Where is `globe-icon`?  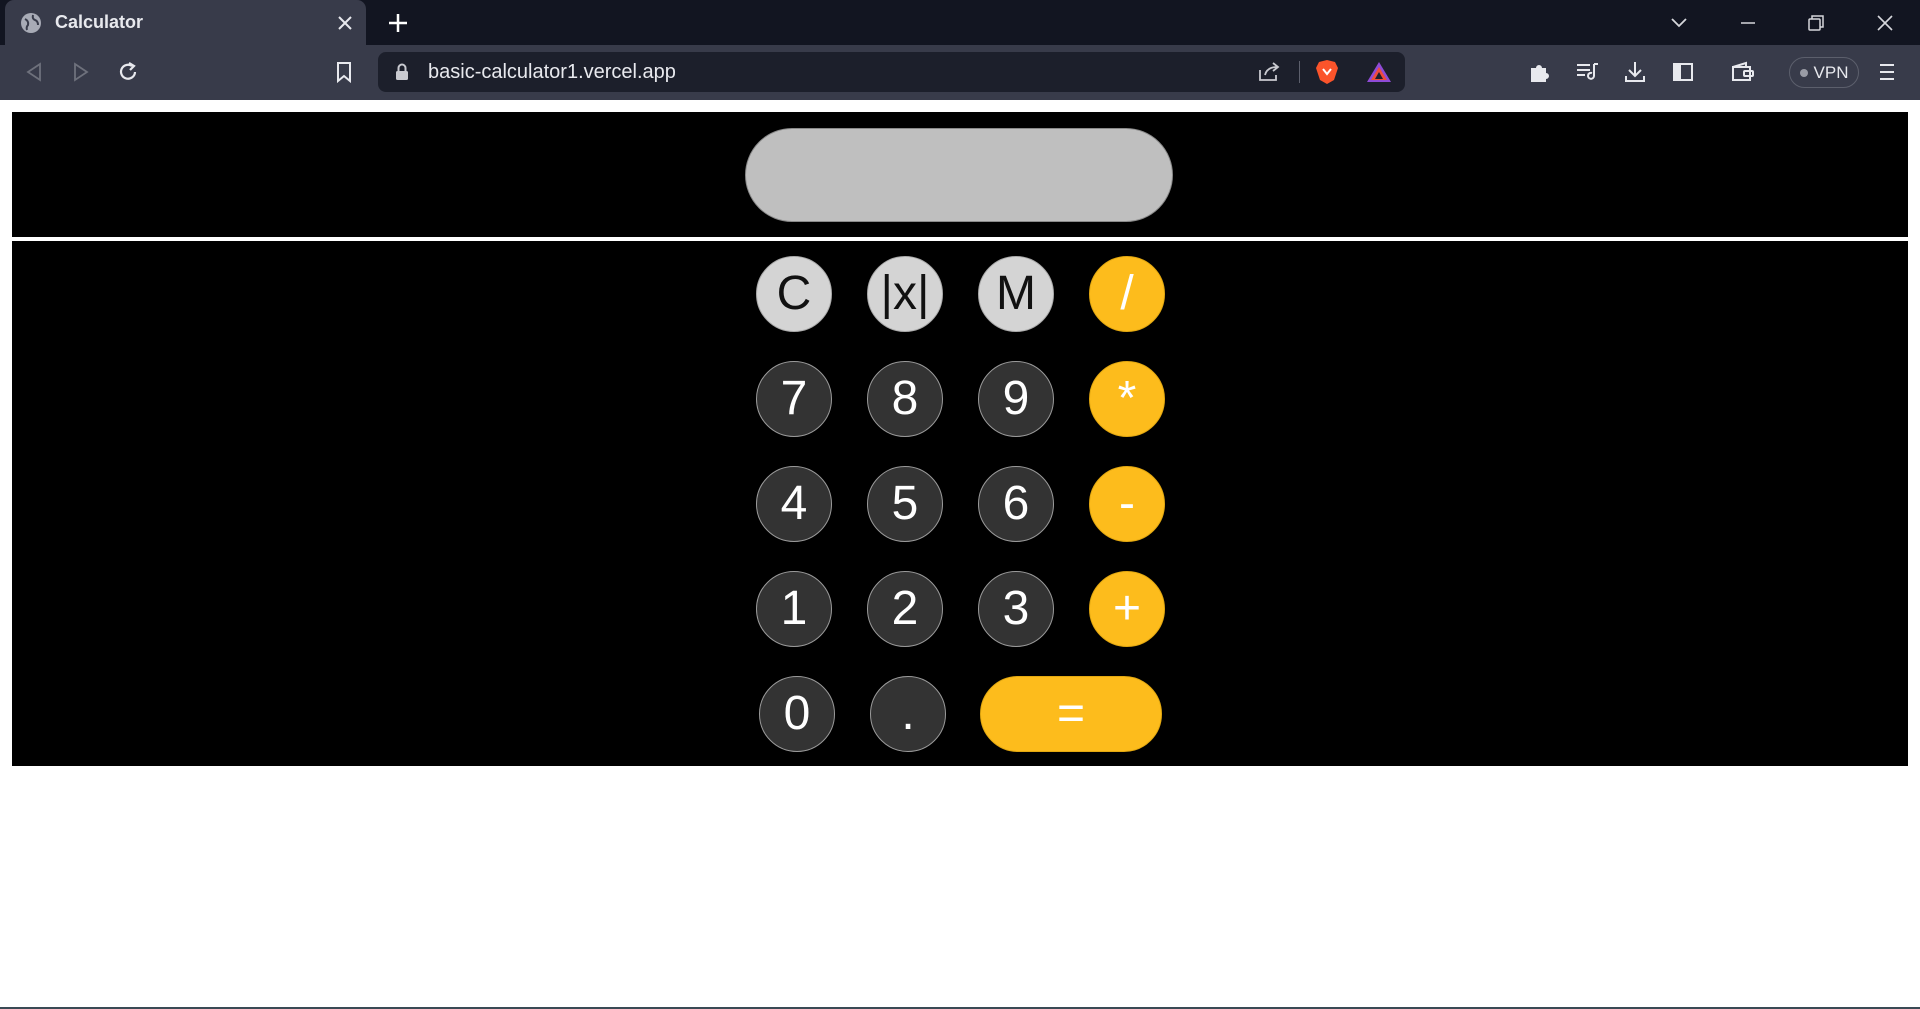
globe-icon is located at coordinates (31, 23).